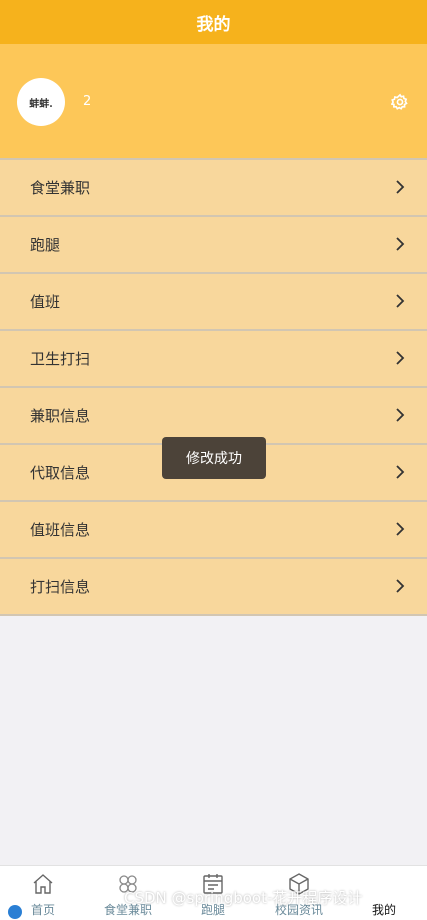 The height and width of the screenshot is (920, 427). I want to click on toast-message: 修改成功, so click(214, 458).